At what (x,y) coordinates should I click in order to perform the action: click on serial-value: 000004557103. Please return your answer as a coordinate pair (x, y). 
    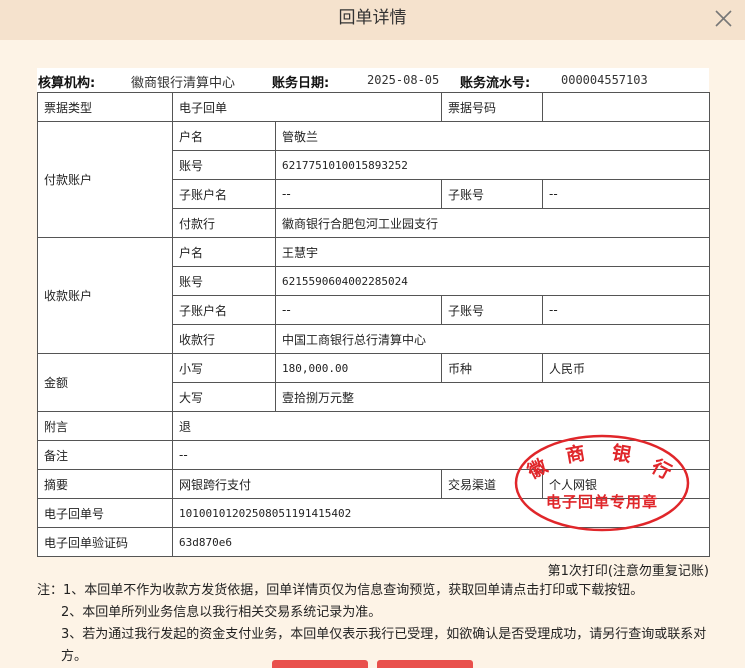
    Looking at the image, I should click on (604, 80).